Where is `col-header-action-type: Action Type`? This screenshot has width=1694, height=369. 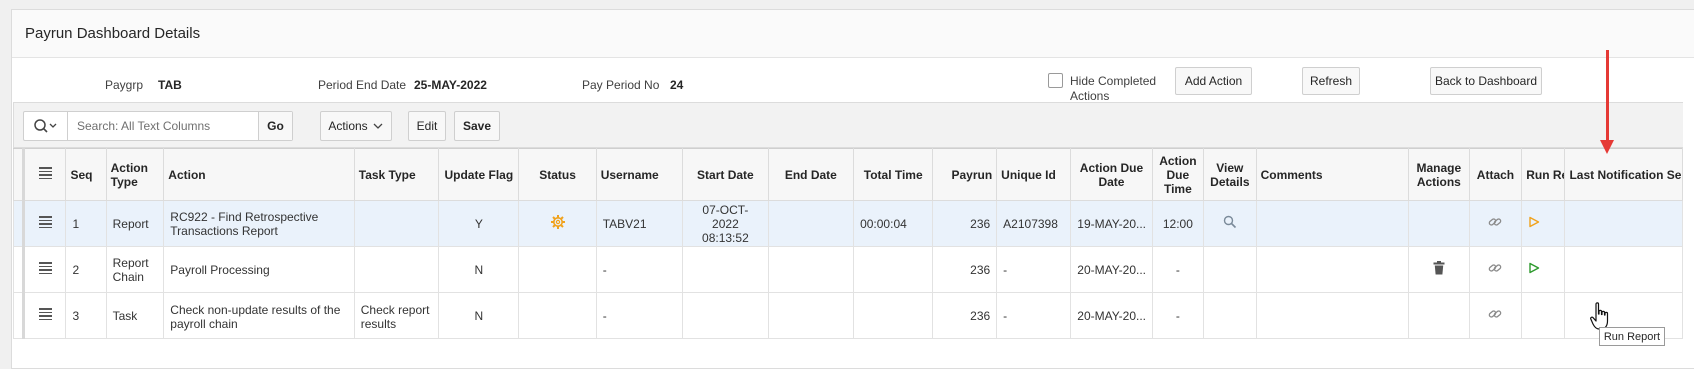 col-header-action-type: Action Type is located at coordinates (135, 174).